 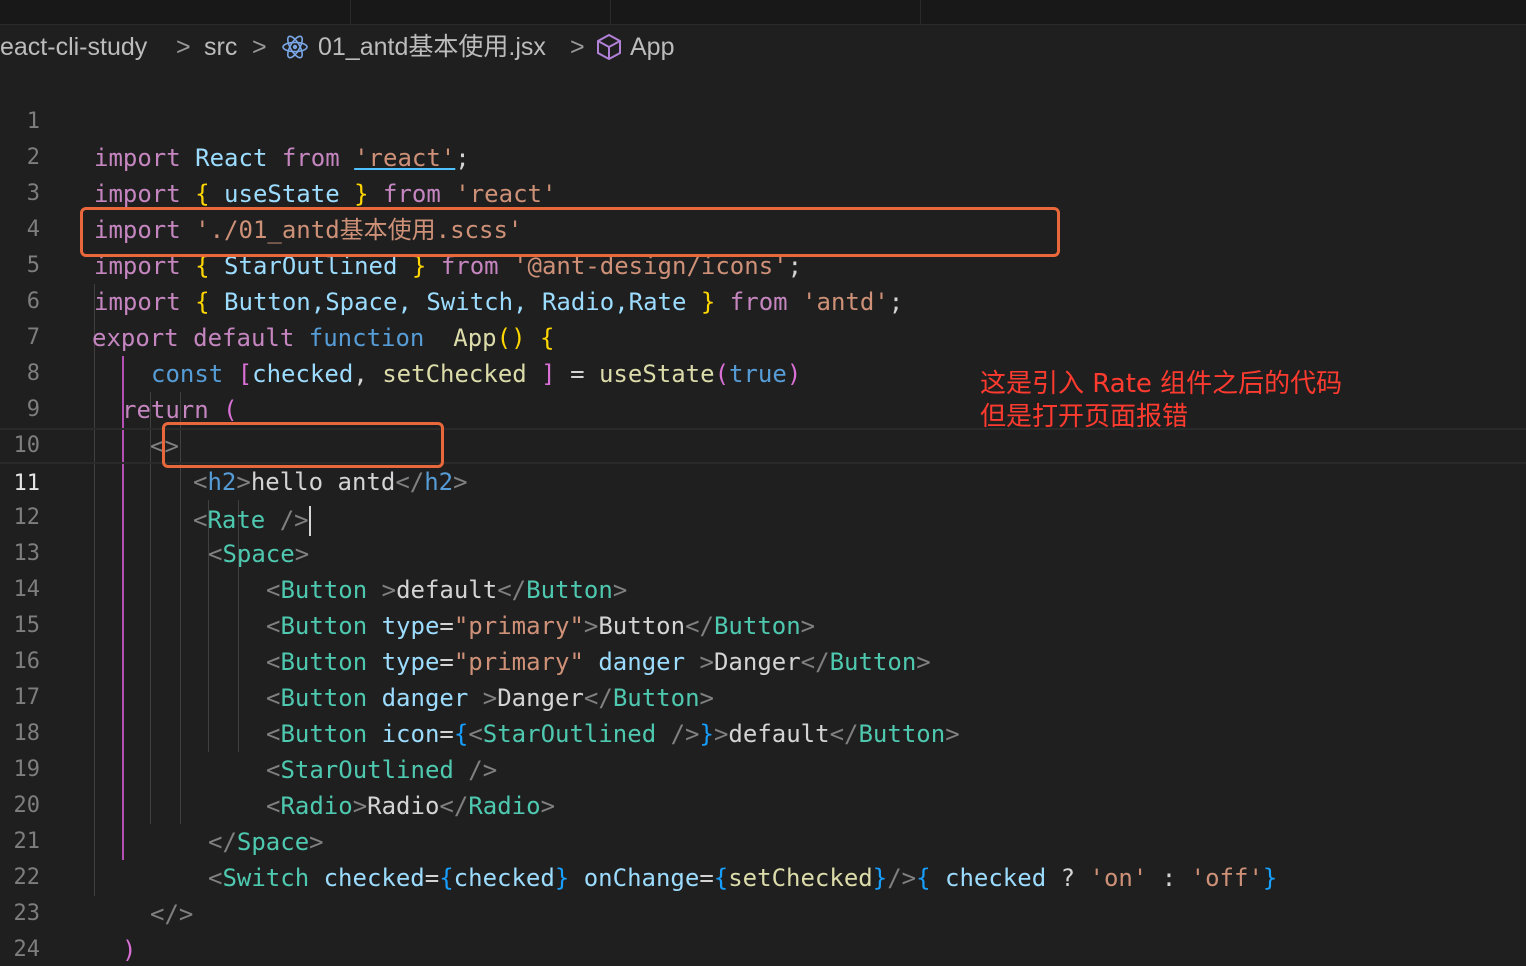 What do you see at coordinates (763, 660) in the screenshot?
I see `code-line: 16 <Button danger >Danger</Button>` at bounding box center [763, 660].